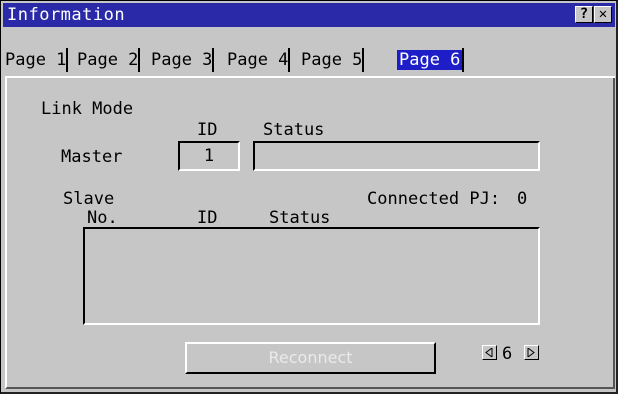  What do you see at coordinates (89, 199) in the screenshot?
I see `slave-label: Slave` at bounding box center [89, 199].